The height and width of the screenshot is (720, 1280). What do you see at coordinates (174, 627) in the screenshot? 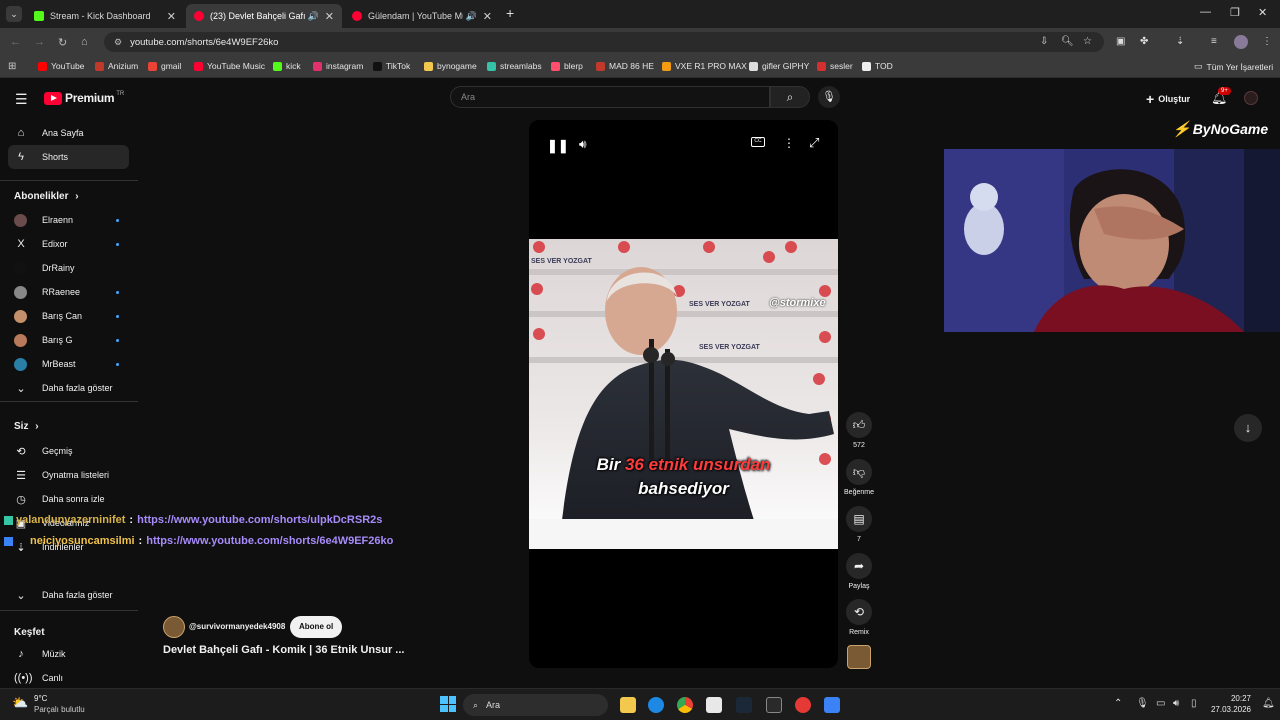
I see `channel-avatar` at bounding box center [174, 627].